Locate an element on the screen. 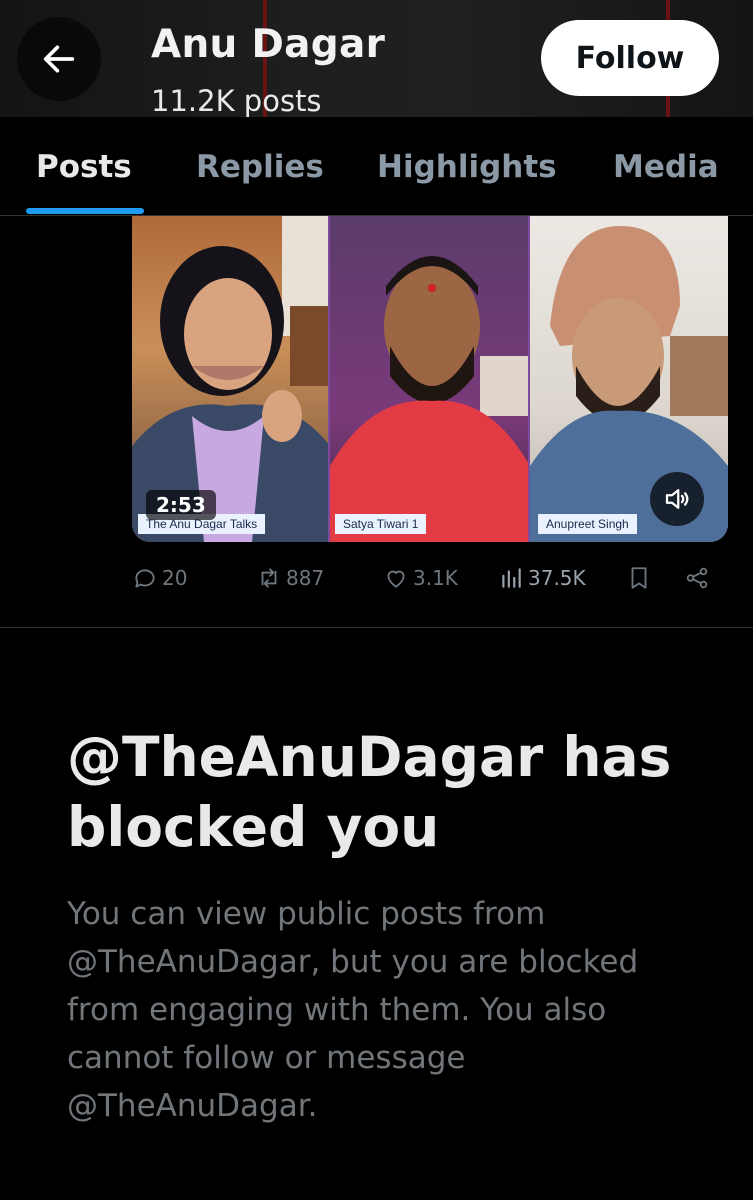 The height and width of the screenshot is (1200, 753). tab-media: Media is located at coordinates (666, 167).